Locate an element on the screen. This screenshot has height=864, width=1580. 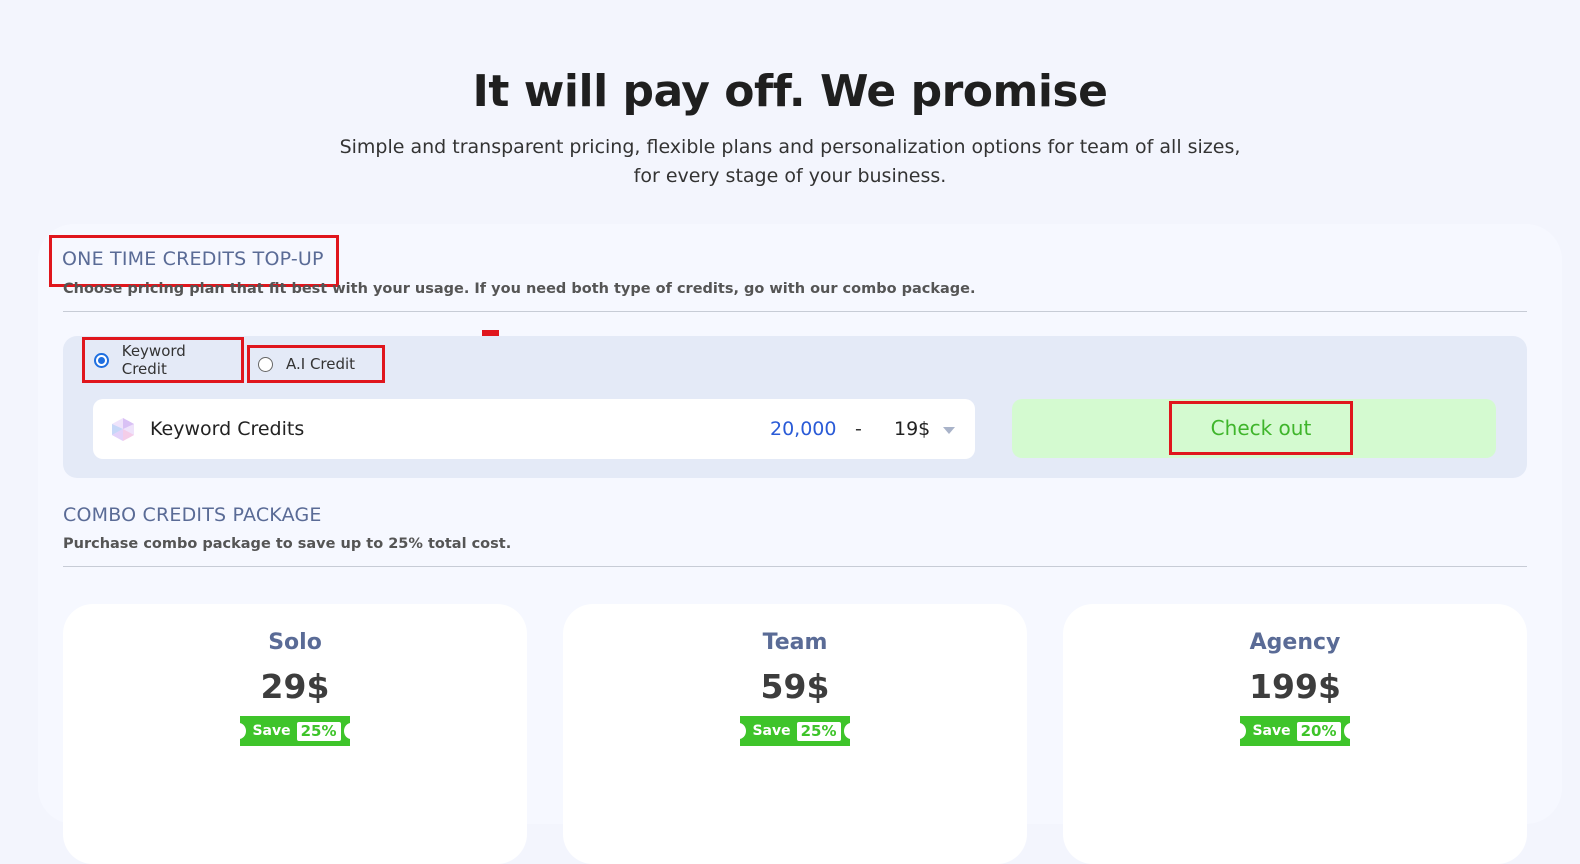
plan-price: 199$ is located at coordinates (1295, 686).